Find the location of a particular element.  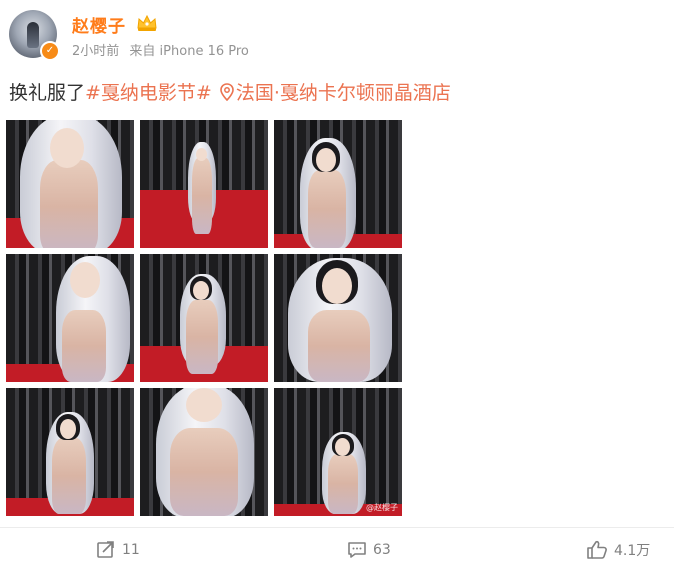

like-icon is located at coordinates (597, 549).